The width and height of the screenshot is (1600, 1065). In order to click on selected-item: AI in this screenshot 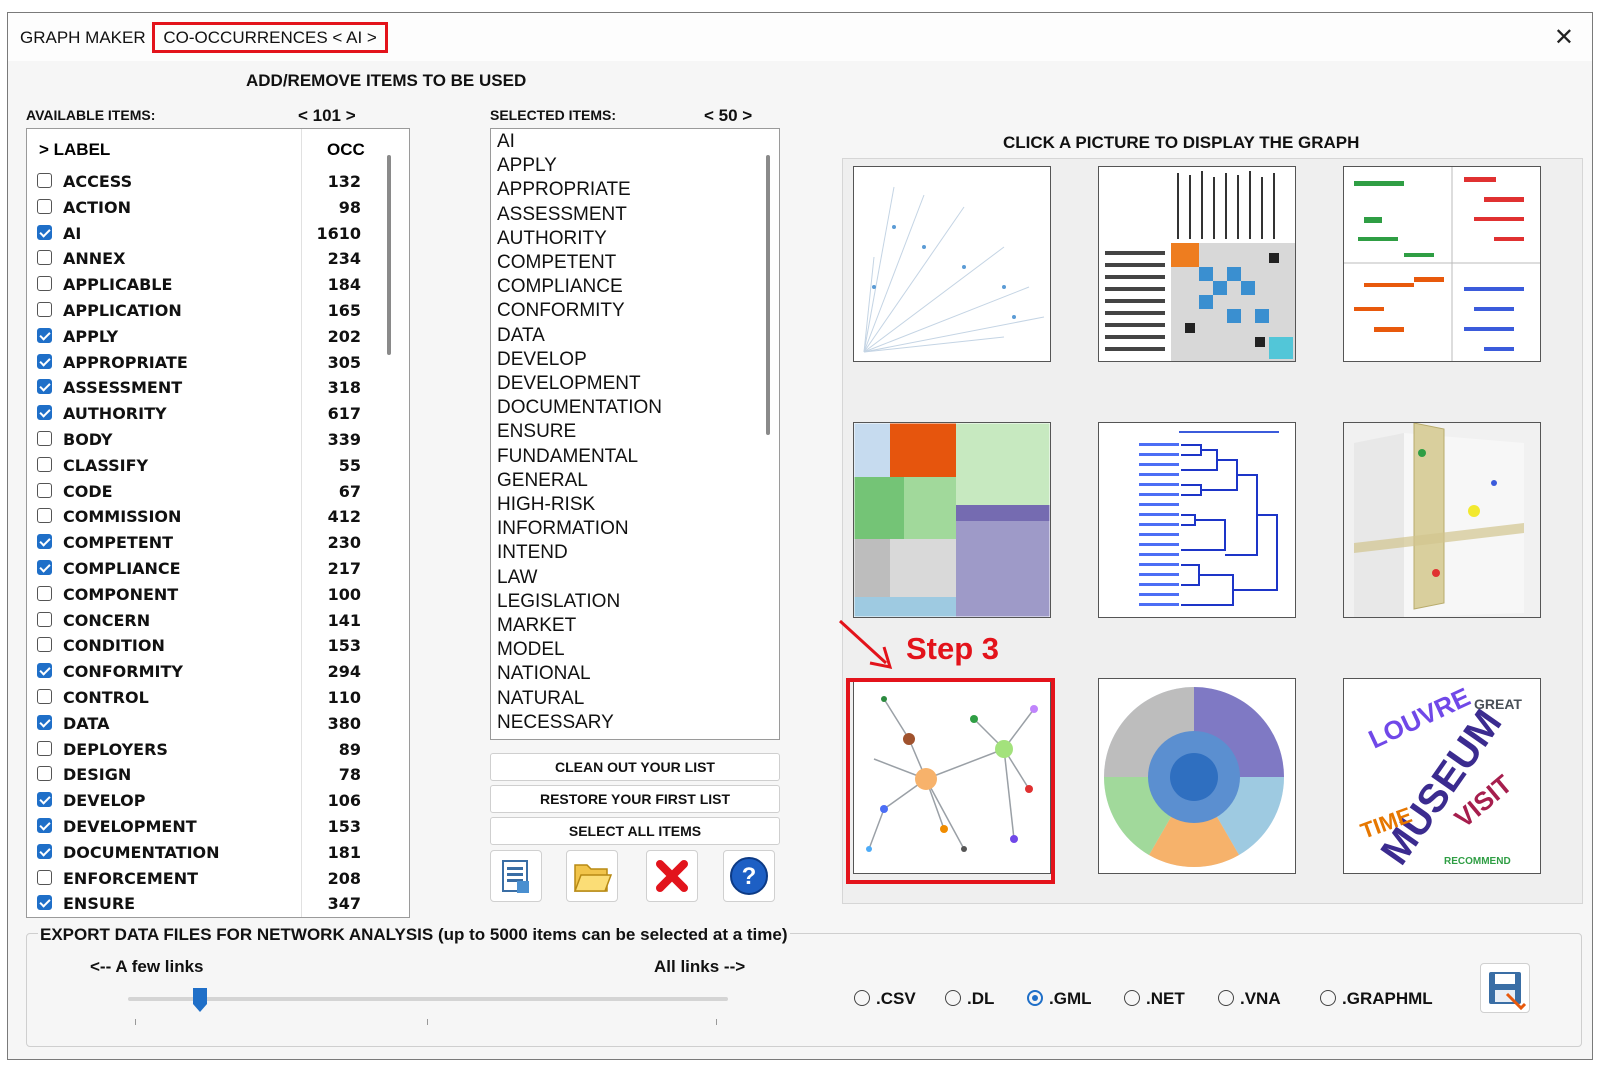, I will do `click(506, 142)`.